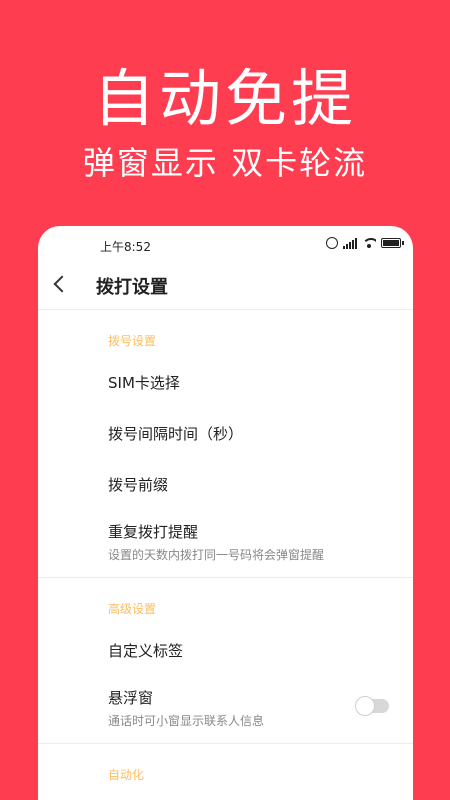 The height and width of the screenshot is (800, 450). I want to click on wifi-icon, so click(369, 243).